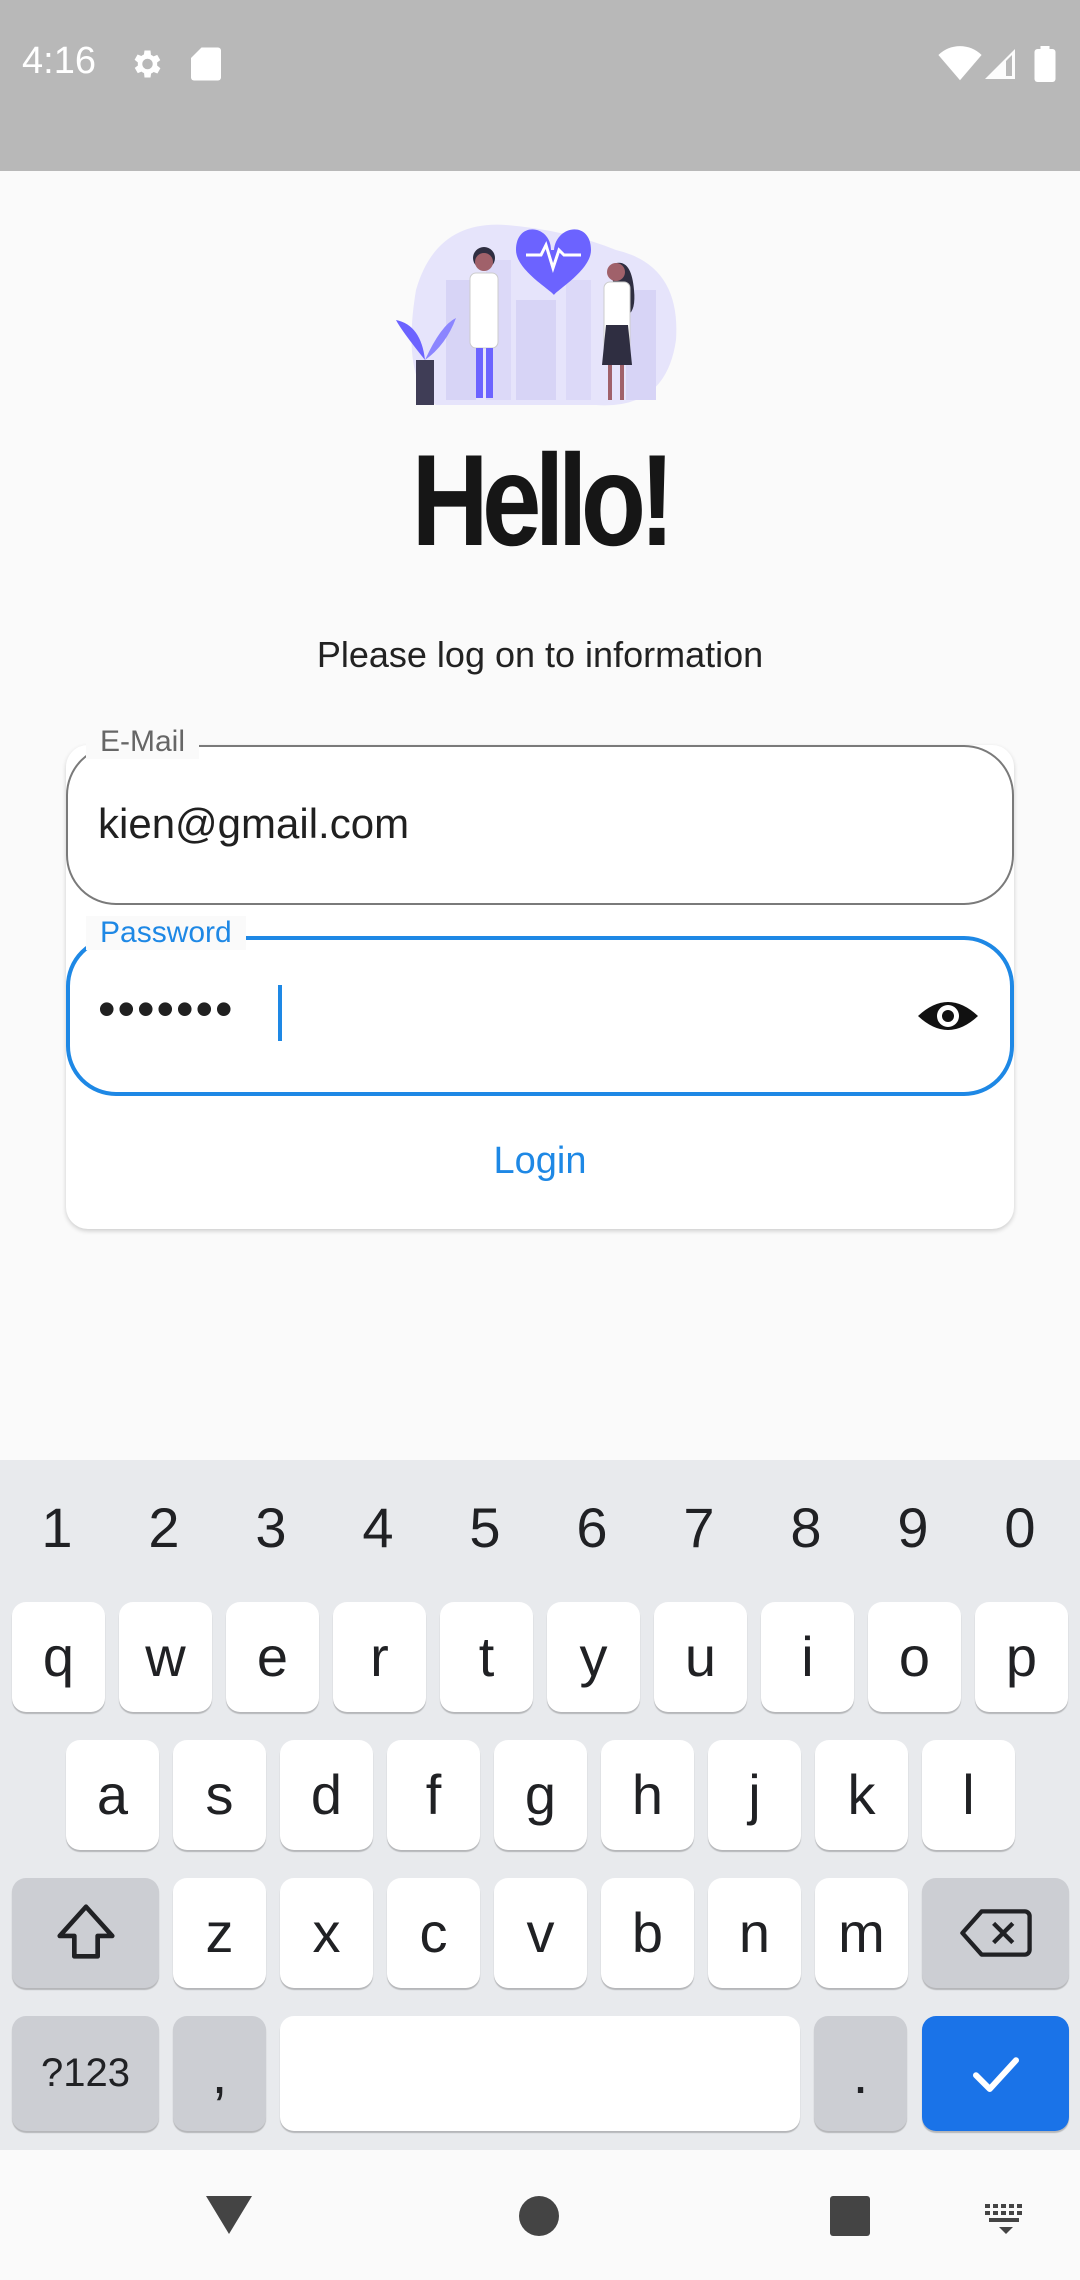  I want to click on email-label: E-Mail, so click(143, 742).